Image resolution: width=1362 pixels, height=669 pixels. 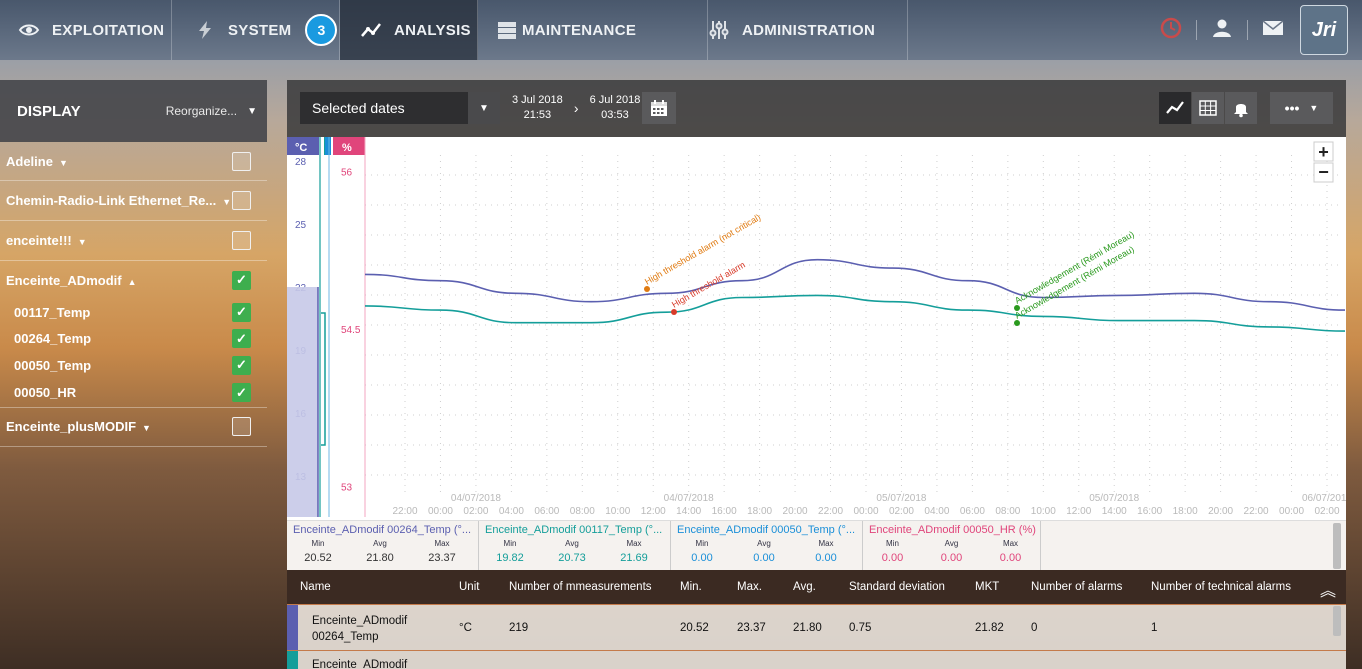 I want to click on x-axis-hour-label: 22:00, so click(x=404, y=511).